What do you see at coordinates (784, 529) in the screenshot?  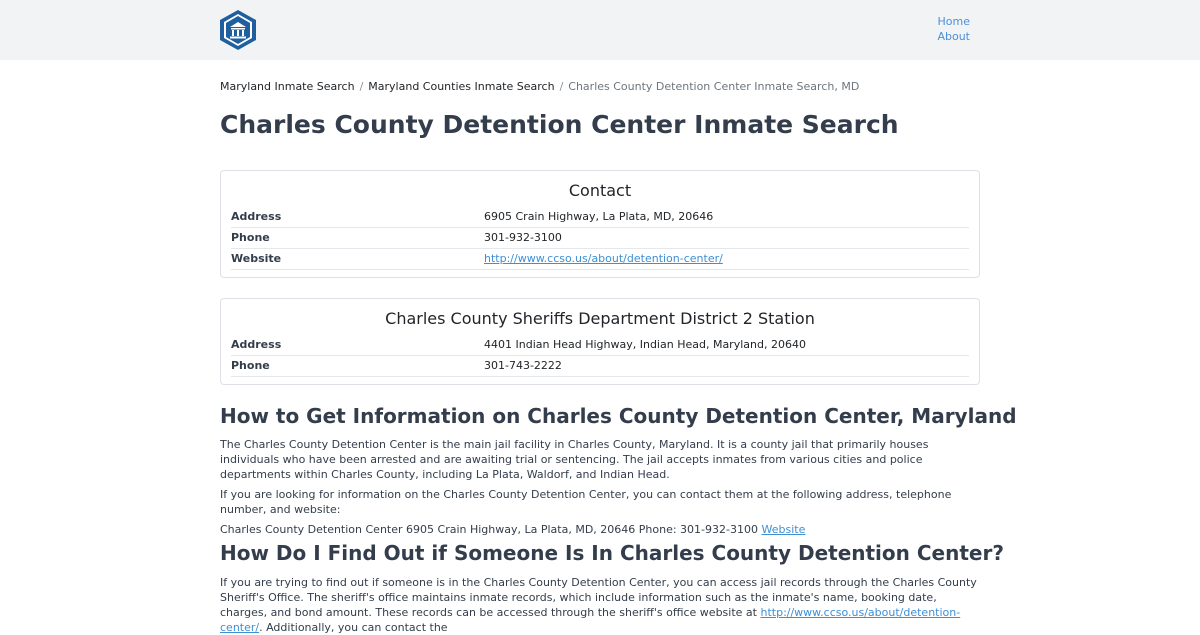 I see `website-link: Website` at bounding box center [784, 529].